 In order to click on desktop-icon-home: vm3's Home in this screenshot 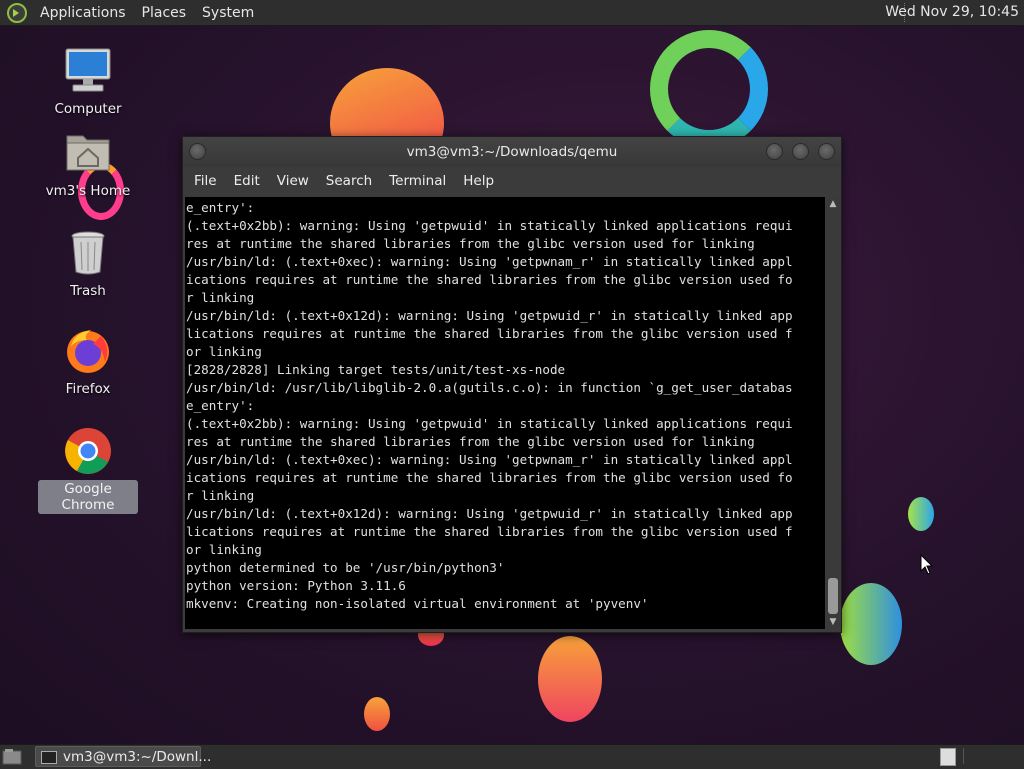, I will do `click(88, 164)`.